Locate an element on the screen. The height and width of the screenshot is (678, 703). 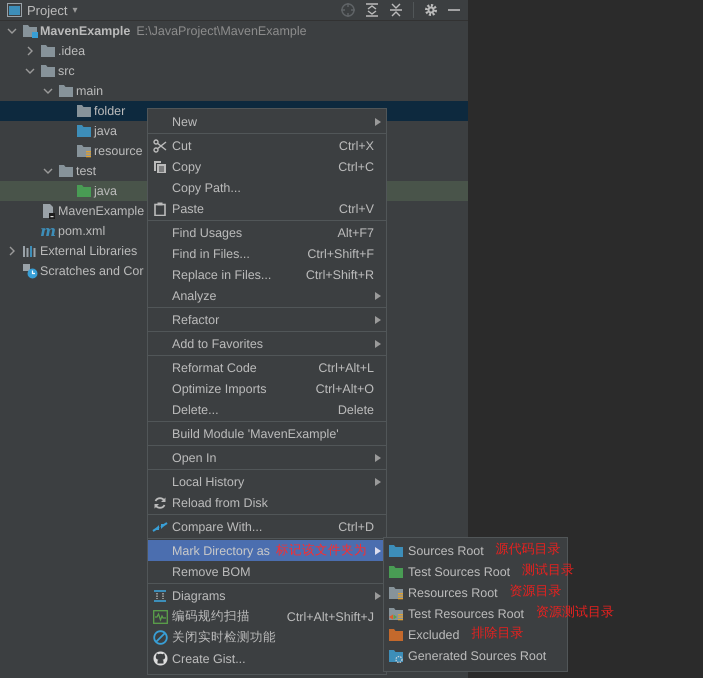
annotation-label: 资源目录 is located at coordinates (536, 590).